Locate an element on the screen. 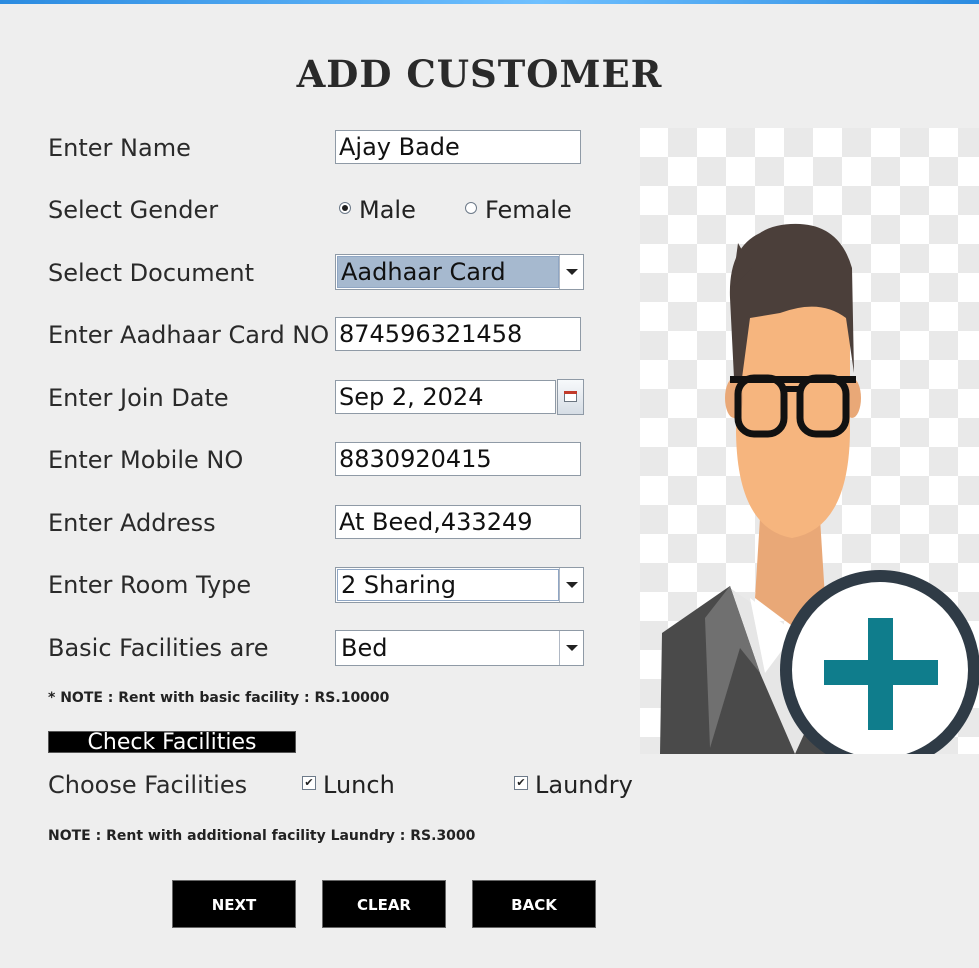 The width and height of the screenshot is (979, 968). join-date-label: Enter Join Date is located at coordinates (138, 398).